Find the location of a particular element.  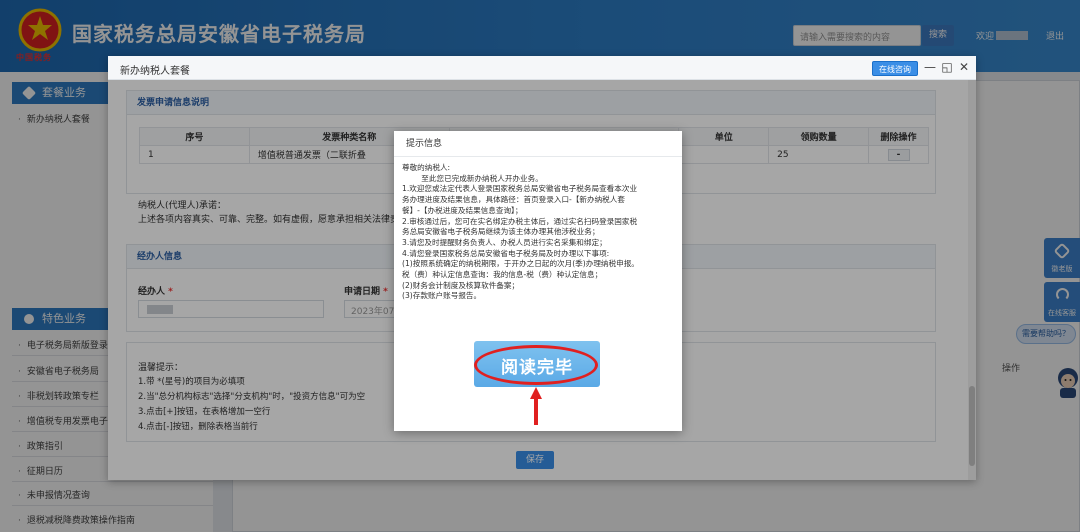

online-consult-button: 在线咨询 is located at coordinates (895, 68).